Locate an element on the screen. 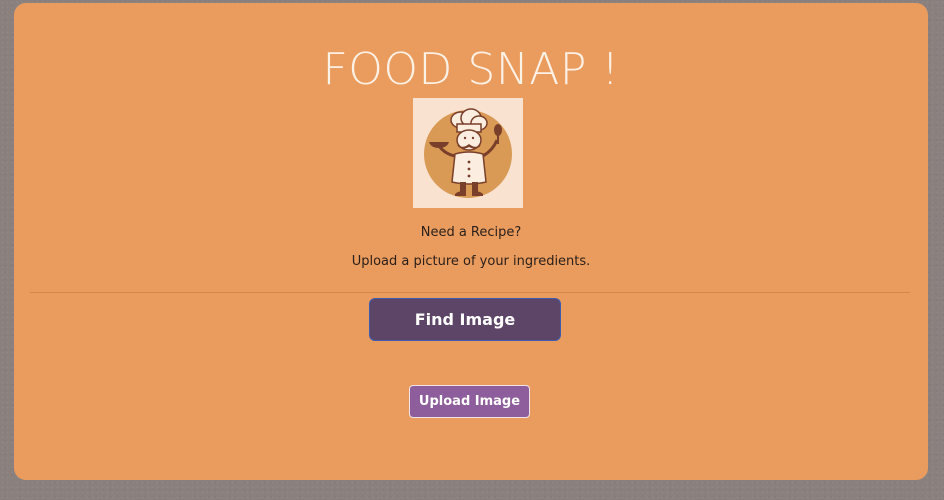 This screenshot has width=944, height=500. chef-icon is located at coordinates (468, 153).